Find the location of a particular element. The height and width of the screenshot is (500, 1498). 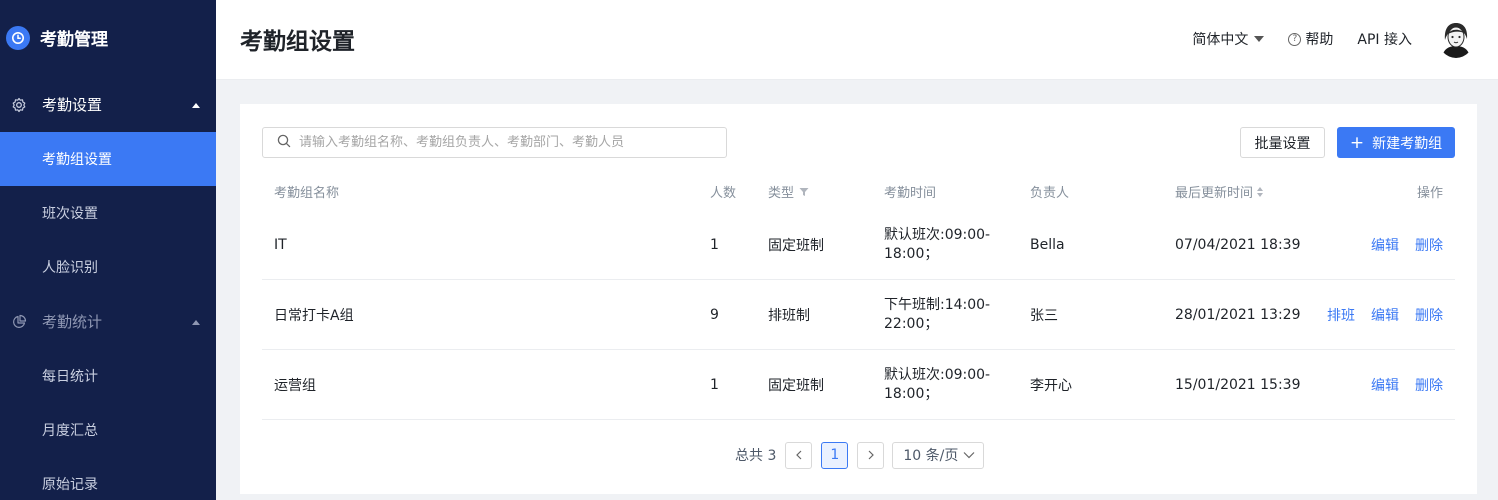

page-button-current: 1 is located at coordinates (835, 455).